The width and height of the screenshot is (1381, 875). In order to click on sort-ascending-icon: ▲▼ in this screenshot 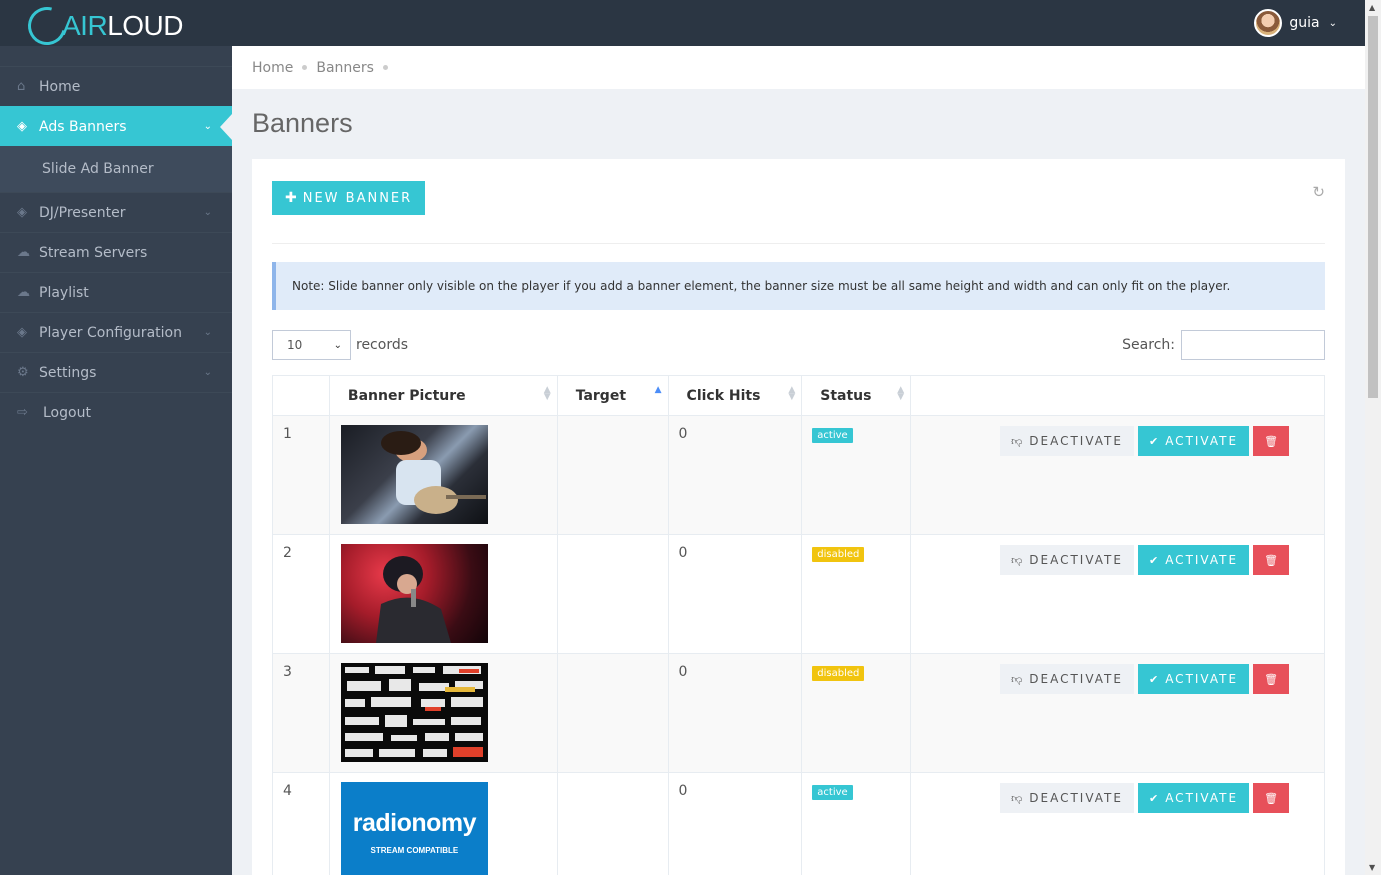, I will do `click(658, 390)`.